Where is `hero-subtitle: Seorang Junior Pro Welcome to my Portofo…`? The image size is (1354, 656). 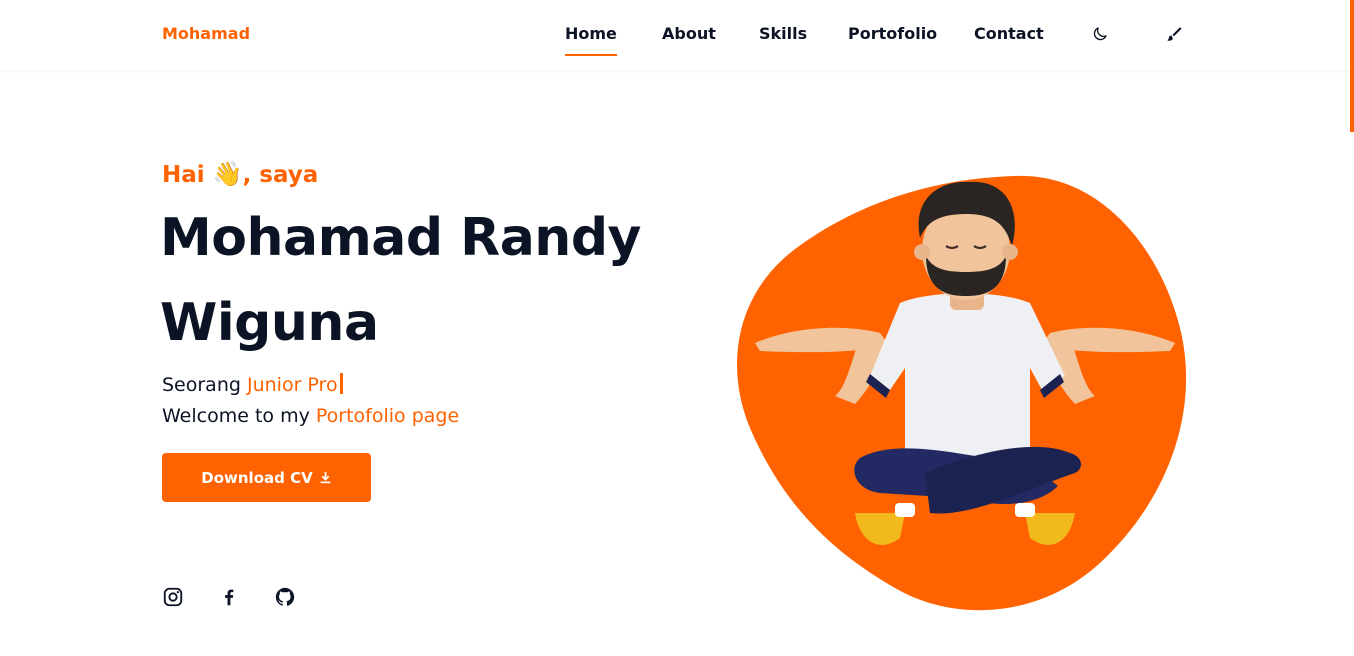
hero-subtitle: Seorang Junior Pro Welcome to my Portofo… is located at coordinates (310, 401).